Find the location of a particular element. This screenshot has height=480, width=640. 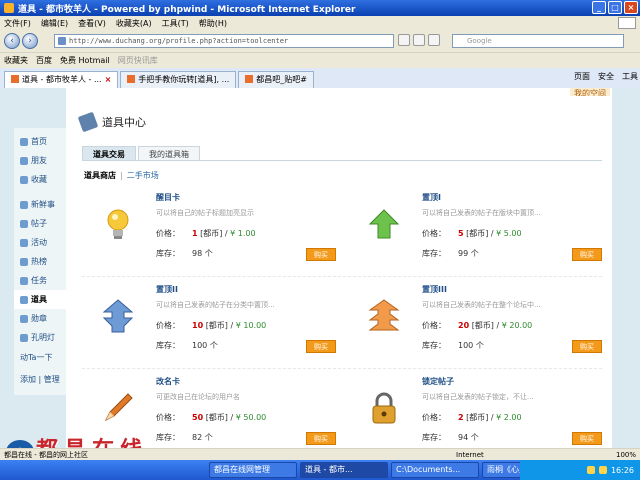

sidebar-item-5: 活动 is located at coordinates (41, 242).